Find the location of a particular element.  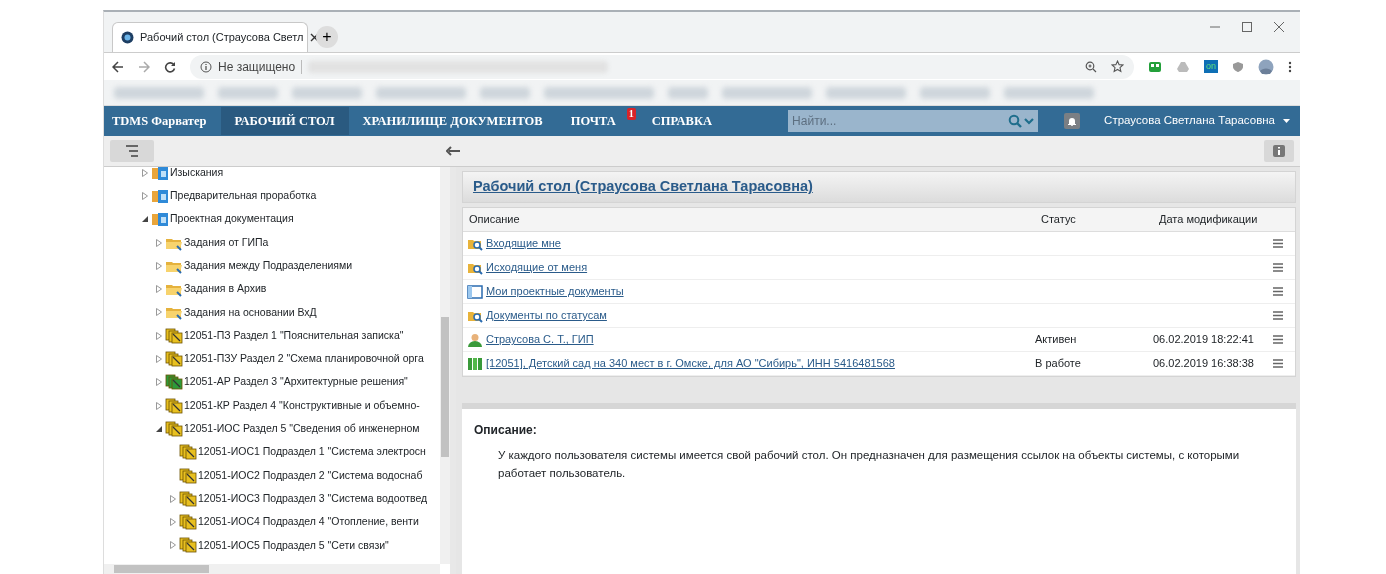

tree-toggle-button is located at coordinates (132, 151).